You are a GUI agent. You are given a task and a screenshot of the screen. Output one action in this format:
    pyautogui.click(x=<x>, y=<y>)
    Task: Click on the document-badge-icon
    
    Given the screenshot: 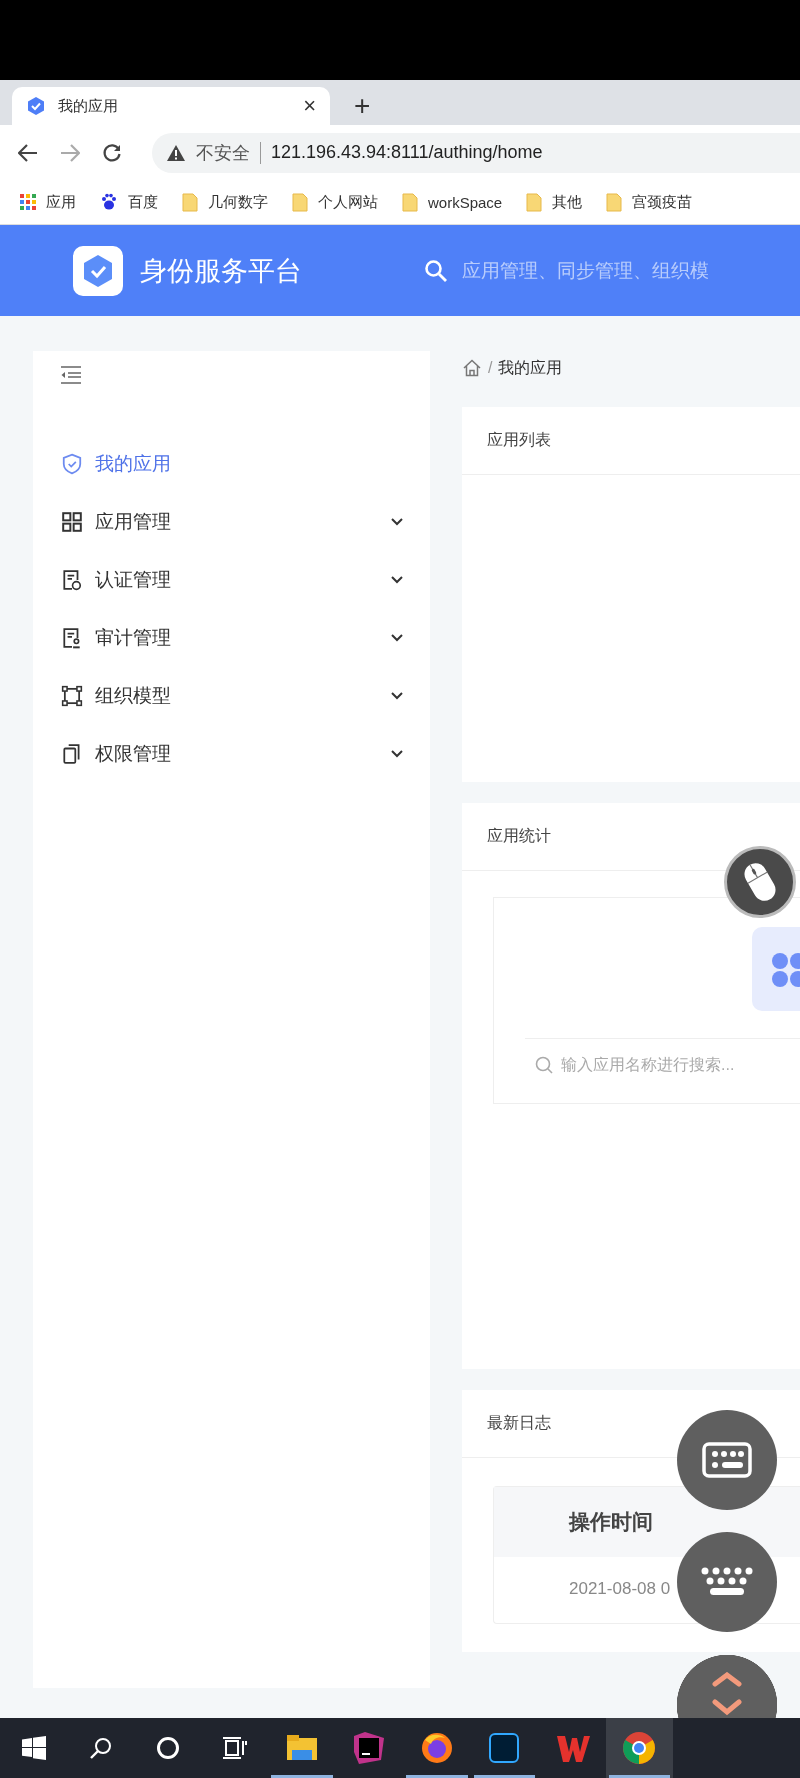 What is the action you would take?
    pyautogui.click(x=72, y=580)
    